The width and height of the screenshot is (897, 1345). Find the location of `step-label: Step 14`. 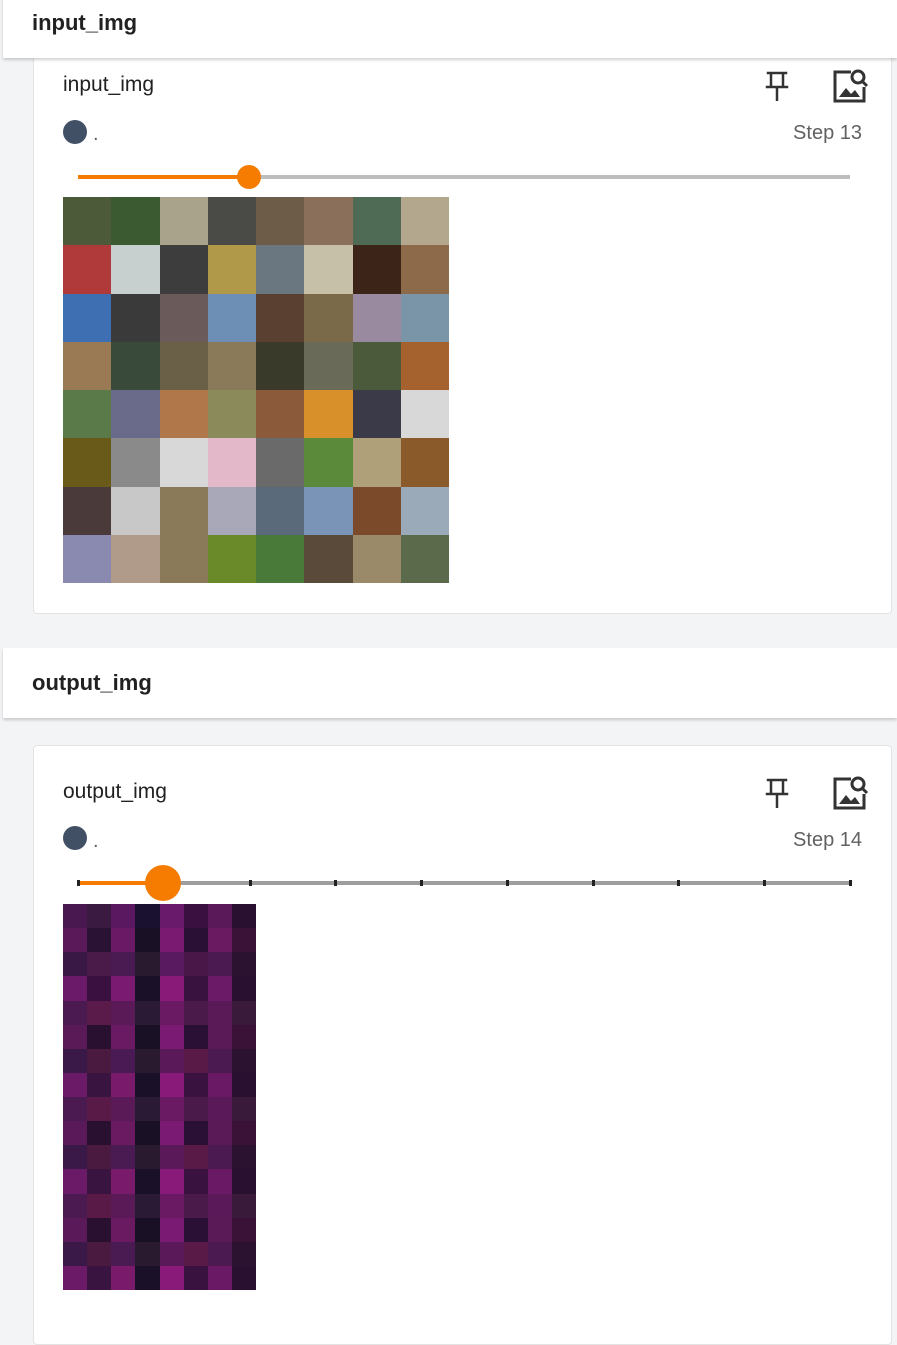

step-label: Step 14 is located at coordinates (827, 840).